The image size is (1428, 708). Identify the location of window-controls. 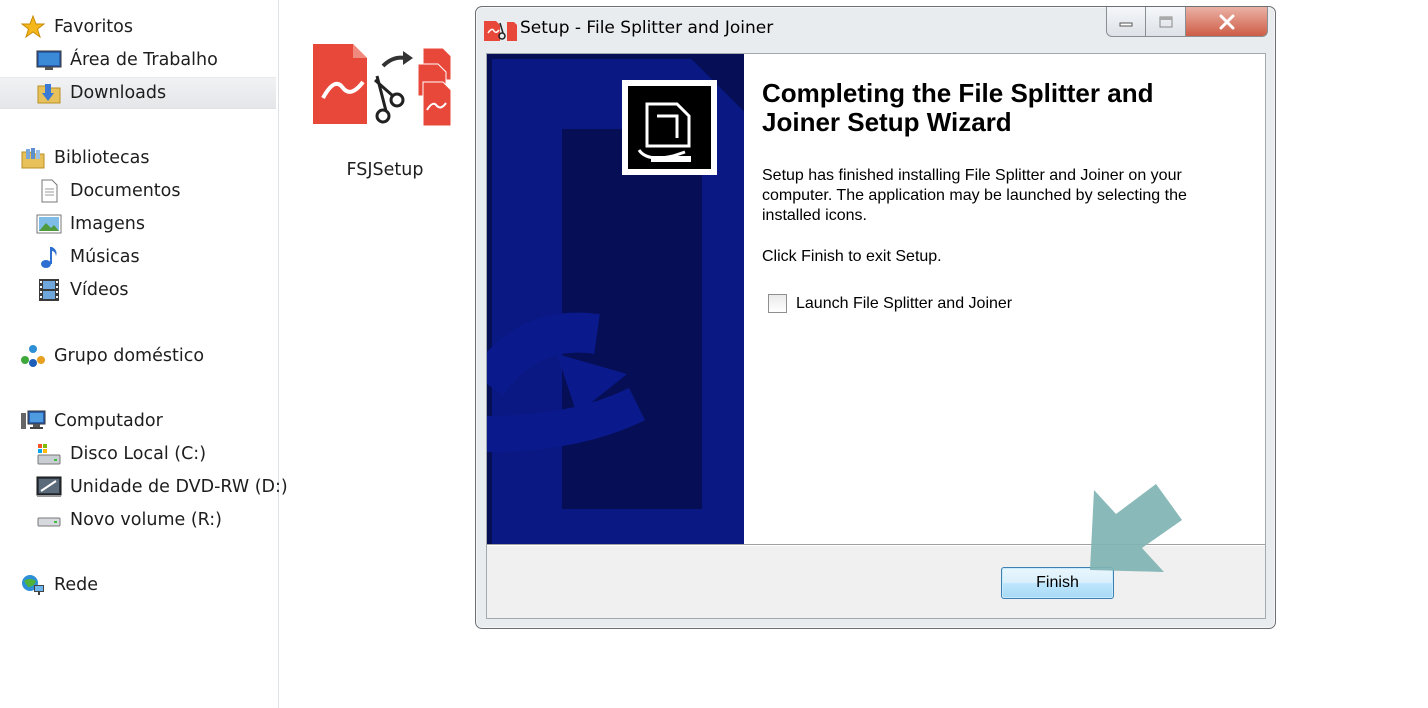
(1187, 22).